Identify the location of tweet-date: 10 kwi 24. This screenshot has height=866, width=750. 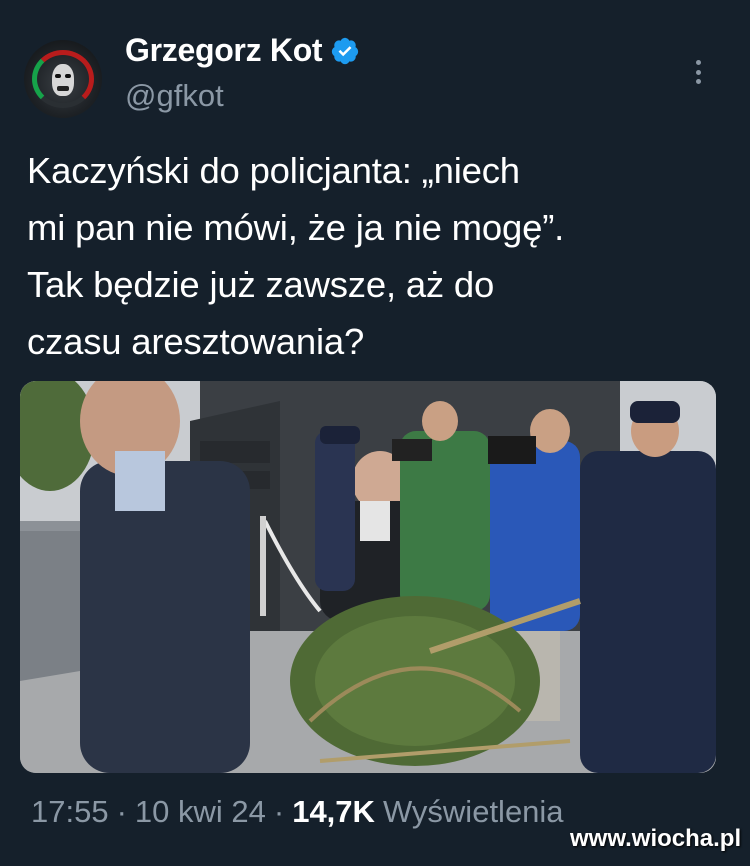
(200, 812).